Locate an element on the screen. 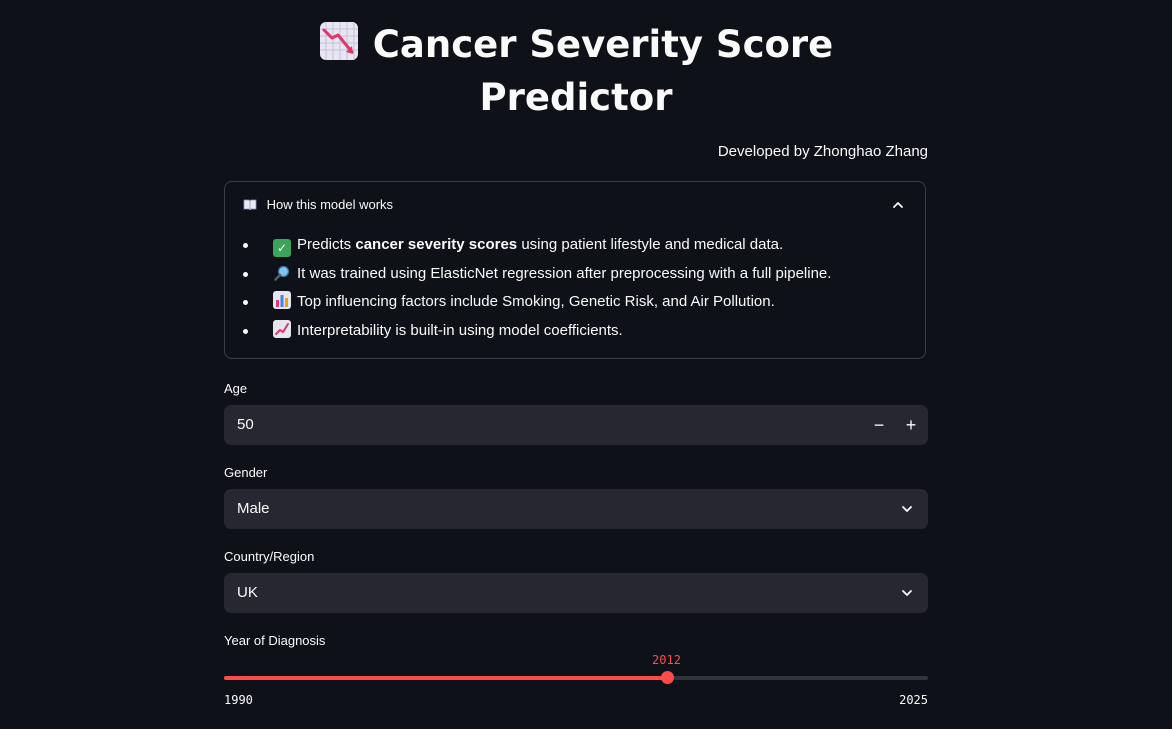 The width and height of the screenshot is (1172, 729). developer-credit: Developed by Zhonghao Zhang is located at coordinates (822, 151).